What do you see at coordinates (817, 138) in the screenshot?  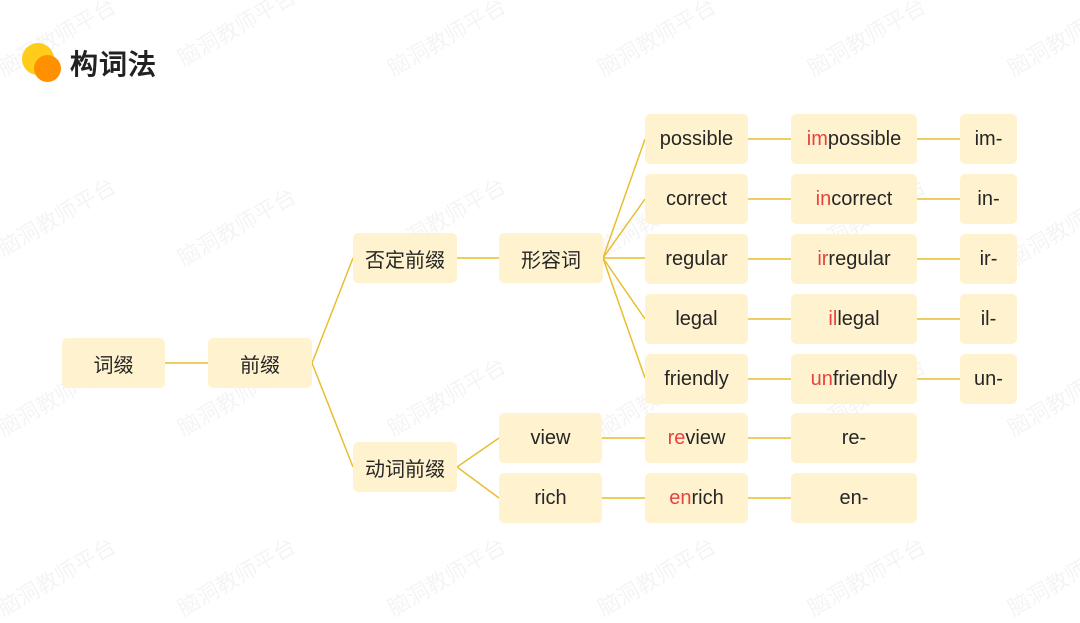 I see `highlighted-prefix: im` at bounding box center [817, 138].